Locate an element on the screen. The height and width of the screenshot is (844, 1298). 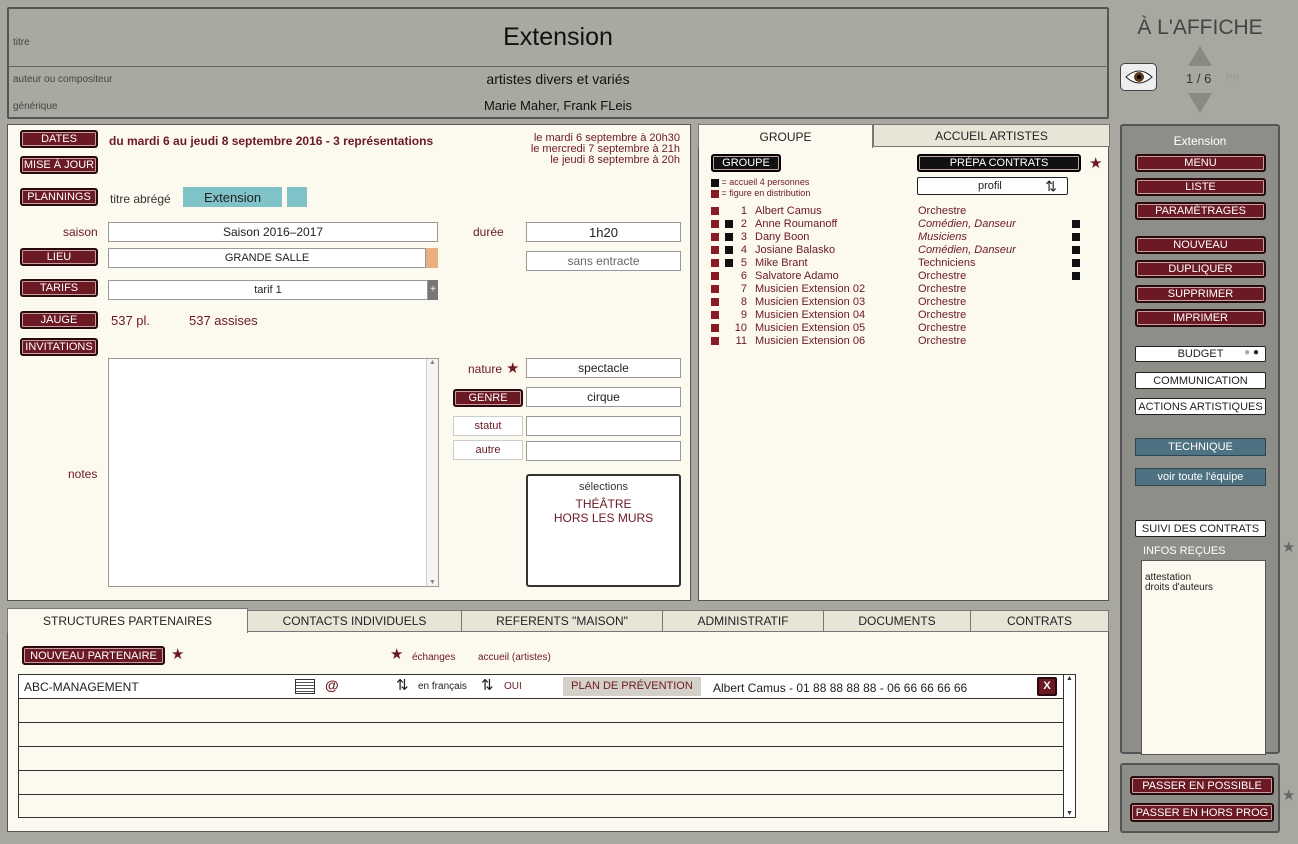
menu-button: MENU is located at coordinates (1200, 163).